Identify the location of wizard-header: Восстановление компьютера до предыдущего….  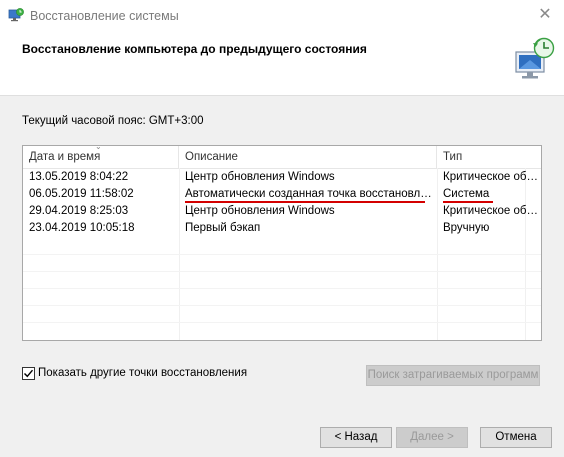
(282, 62).